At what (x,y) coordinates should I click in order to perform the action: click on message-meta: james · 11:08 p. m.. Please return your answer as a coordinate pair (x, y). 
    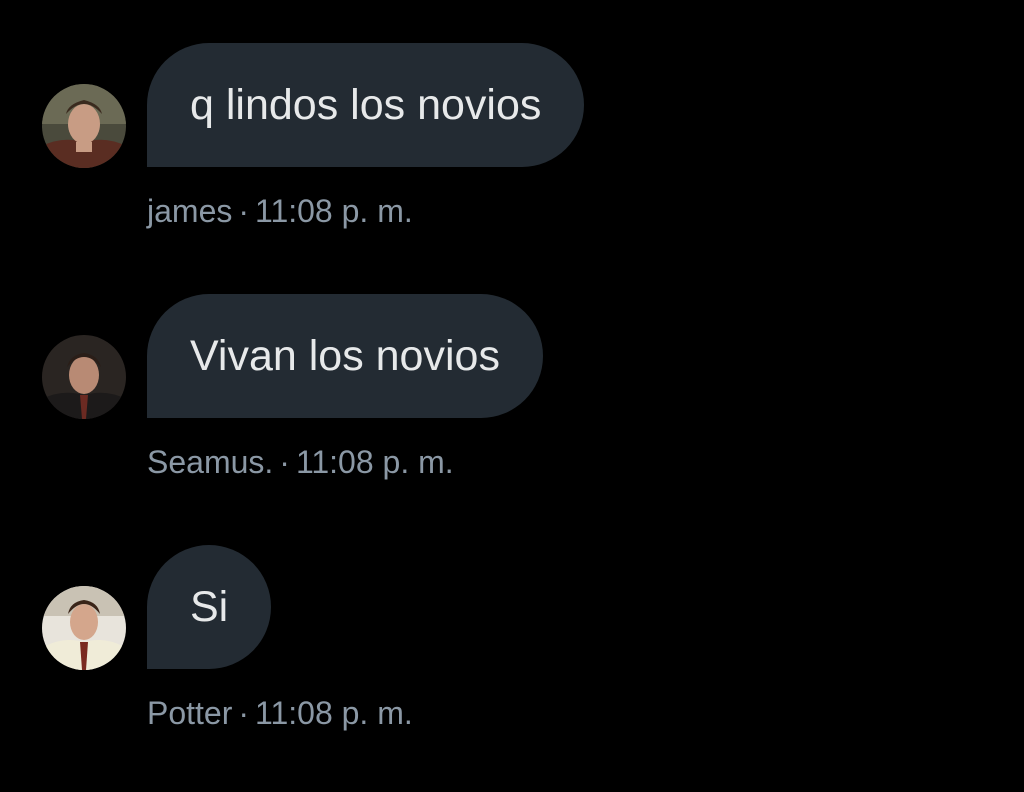
    Looking at the image, I should click on (280, 211).